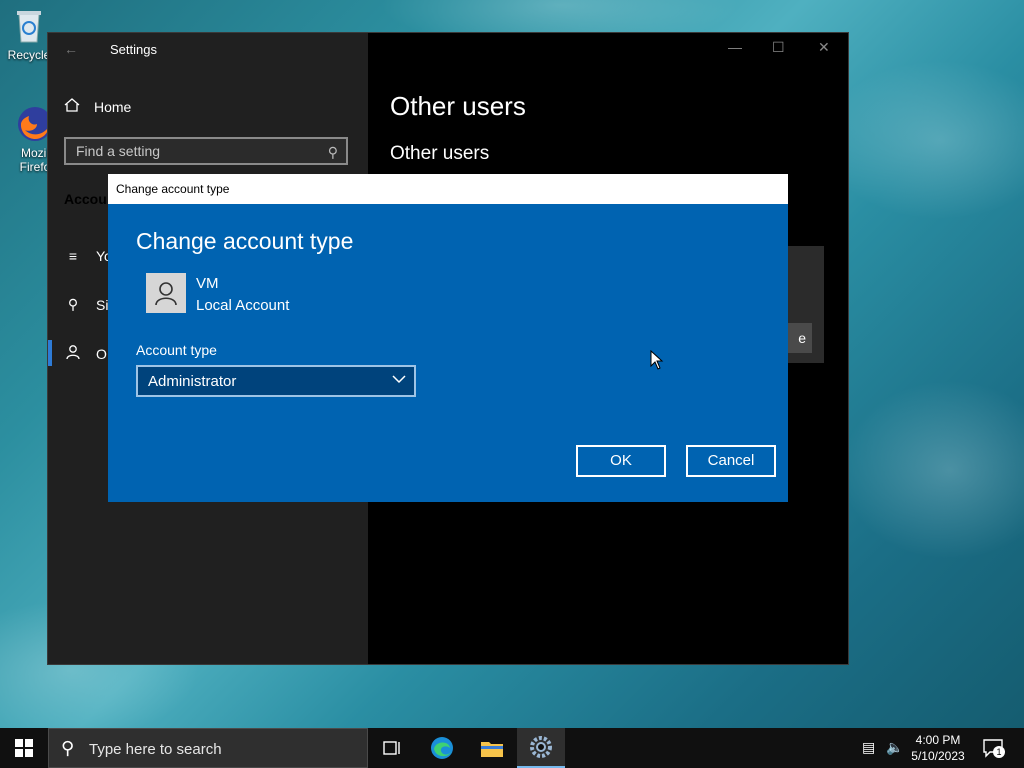 Image resolution: width=1024 pixels, height=768 pixels. I want to click on settings-window-title: Settings, so click(133, 49).